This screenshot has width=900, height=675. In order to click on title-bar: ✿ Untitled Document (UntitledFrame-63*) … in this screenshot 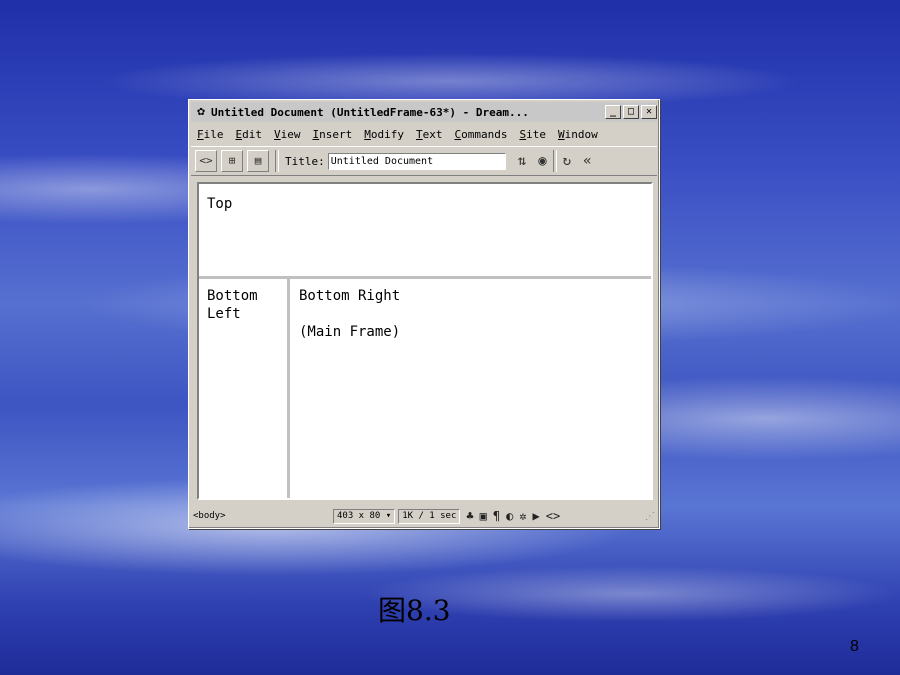, I will do `click(424, 112)`.